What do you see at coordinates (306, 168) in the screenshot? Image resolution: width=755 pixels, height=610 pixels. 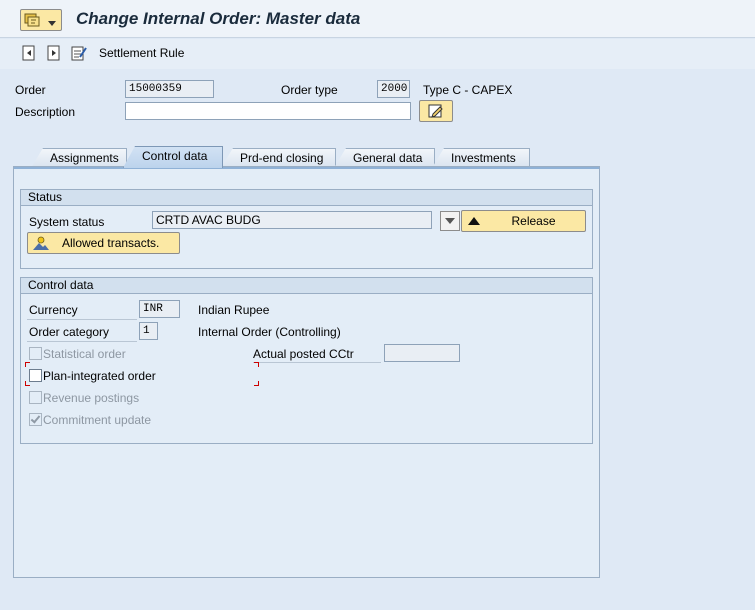 I see `panel-accent` at bounding box center [306, 168].